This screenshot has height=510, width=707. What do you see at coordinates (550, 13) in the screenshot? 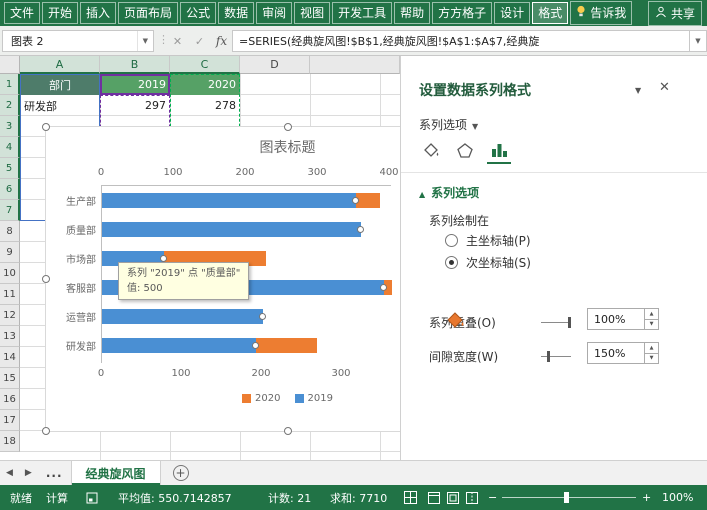
I see `ribbon-tab-格式: 格式` at bounding box center [550, 13].